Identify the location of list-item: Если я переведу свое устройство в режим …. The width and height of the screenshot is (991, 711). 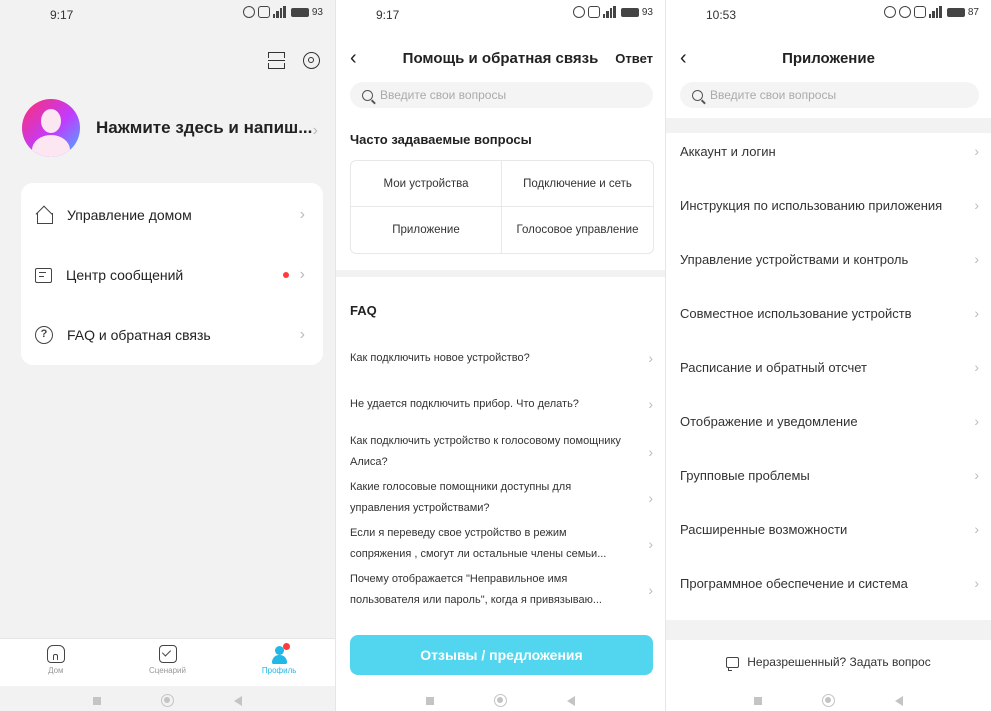
(501, 544).